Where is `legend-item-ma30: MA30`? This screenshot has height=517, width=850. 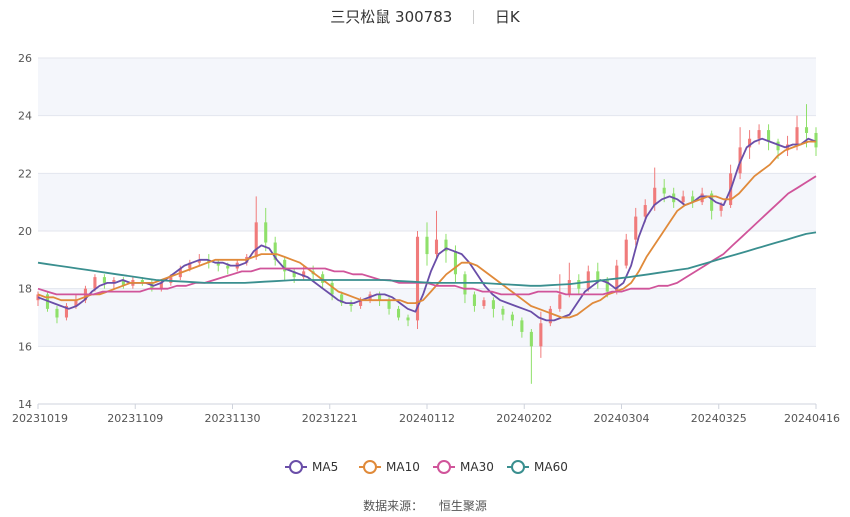 legend-item-ma30: MA30 is located at coordinates (463, 467).